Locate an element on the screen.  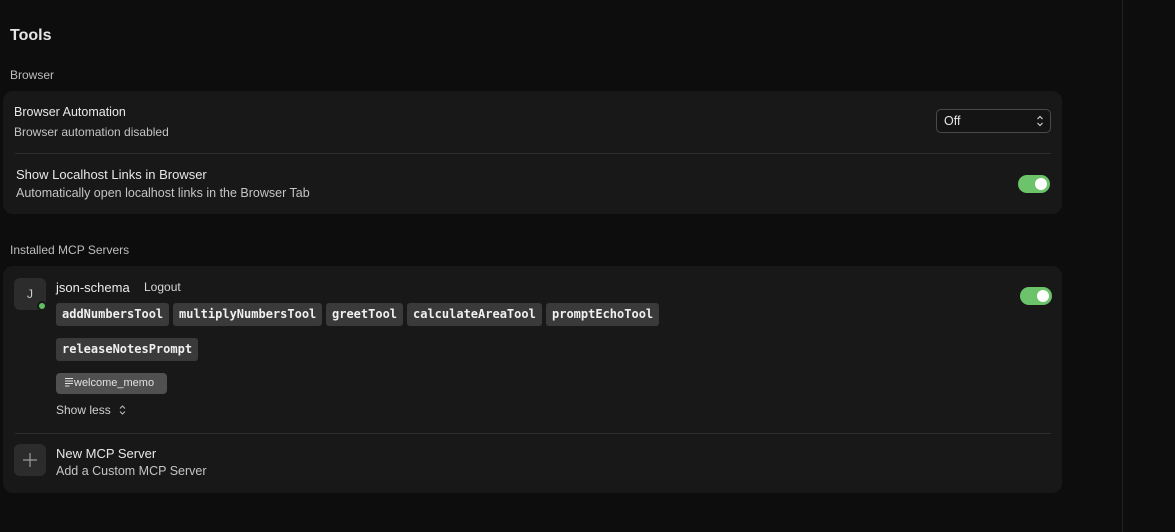
browser-automation-select-value: Off is located at coordinates (952, 121).